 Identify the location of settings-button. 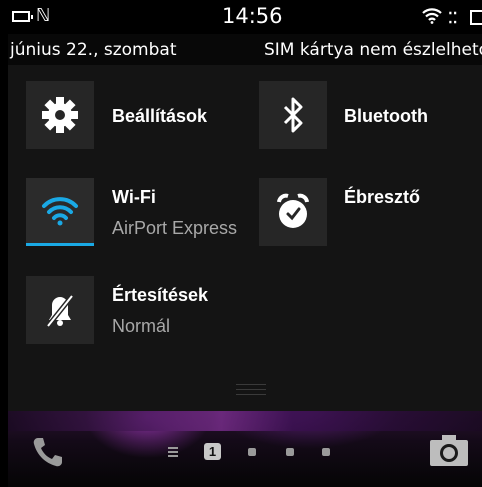
(60, 115).